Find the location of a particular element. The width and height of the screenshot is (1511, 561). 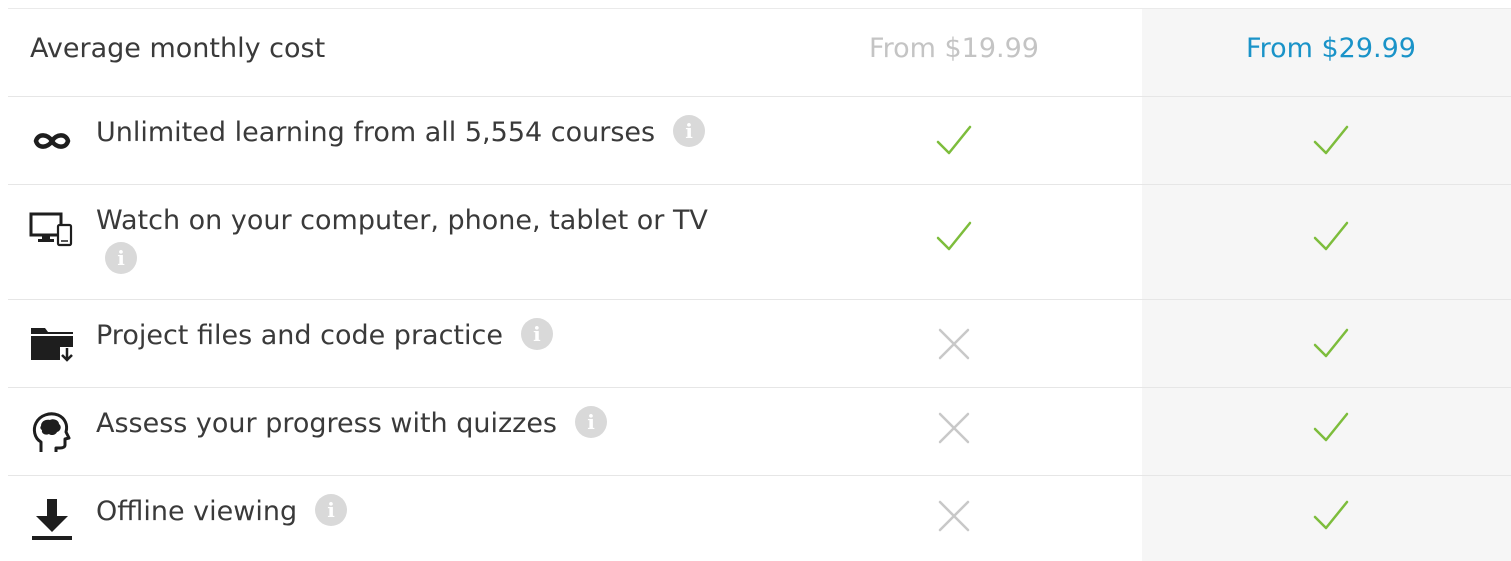

feature-label: Assess your progress with quizzes i is located at coordinates (352, 423).